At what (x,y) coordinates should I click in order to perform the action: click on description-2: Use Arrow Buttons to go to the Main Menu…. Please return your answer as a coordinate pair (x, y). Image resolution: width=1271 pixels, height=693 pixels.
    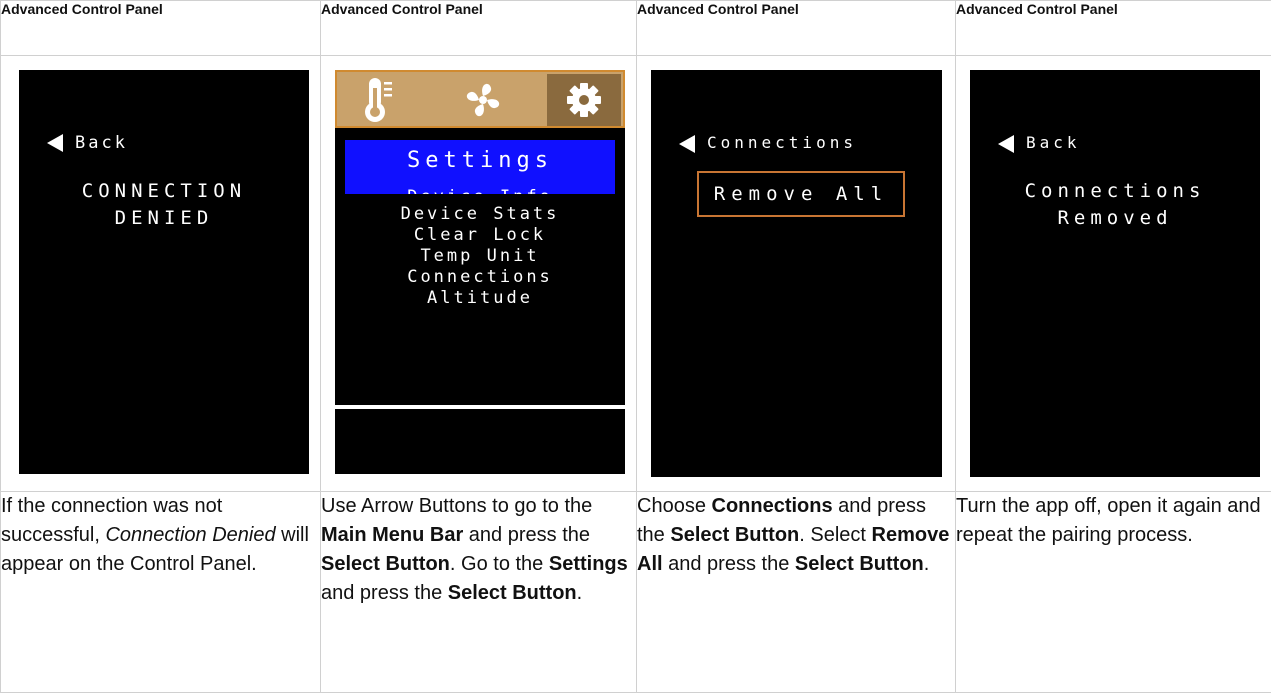
    Looking at the image, I should click on (478, 592).